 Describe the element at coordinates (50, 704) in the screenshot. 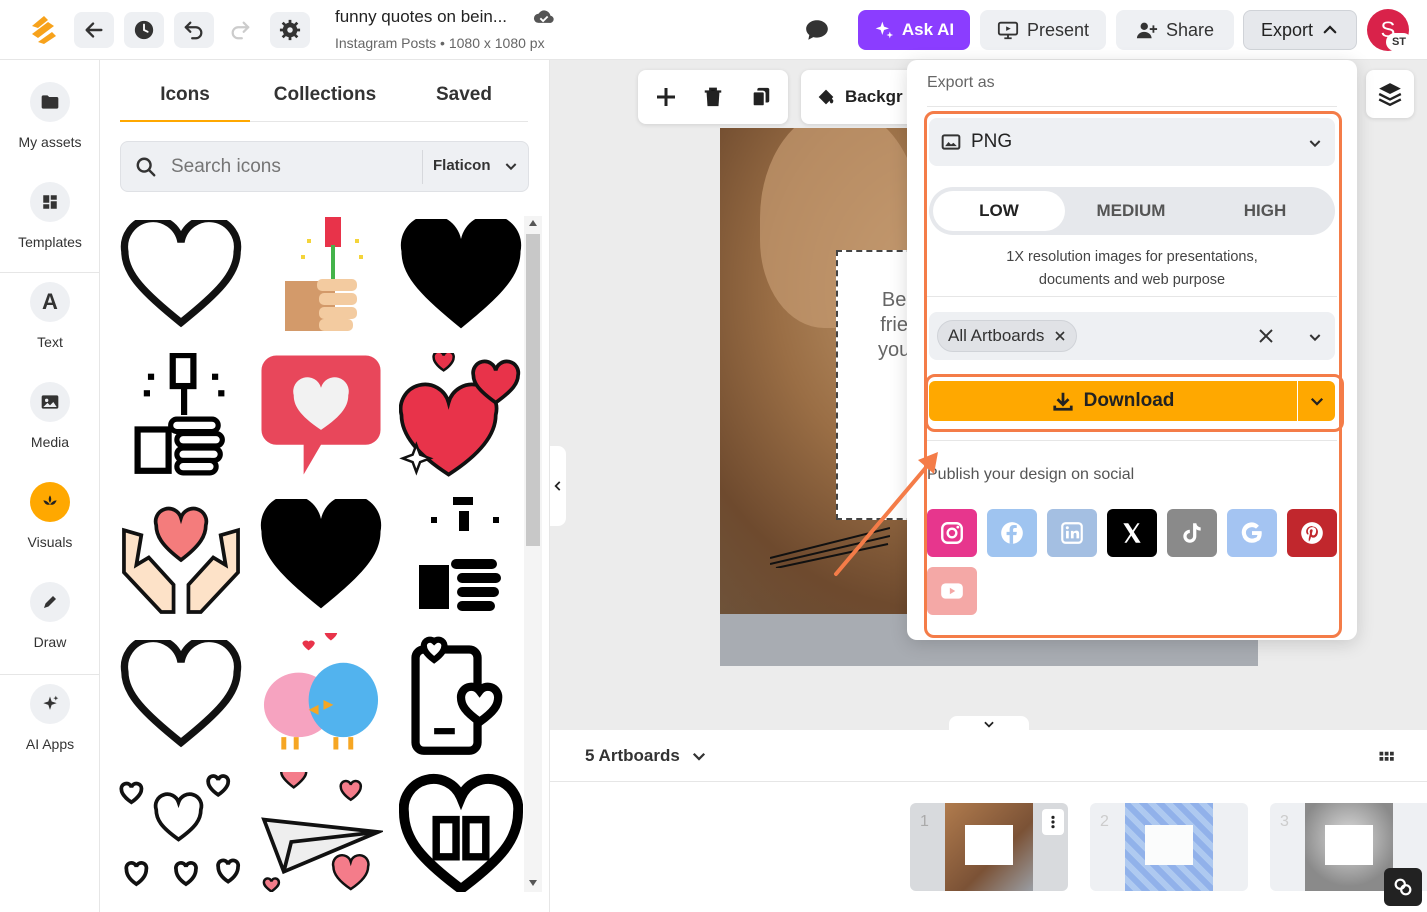

I see `sparkle-icon` at that location.